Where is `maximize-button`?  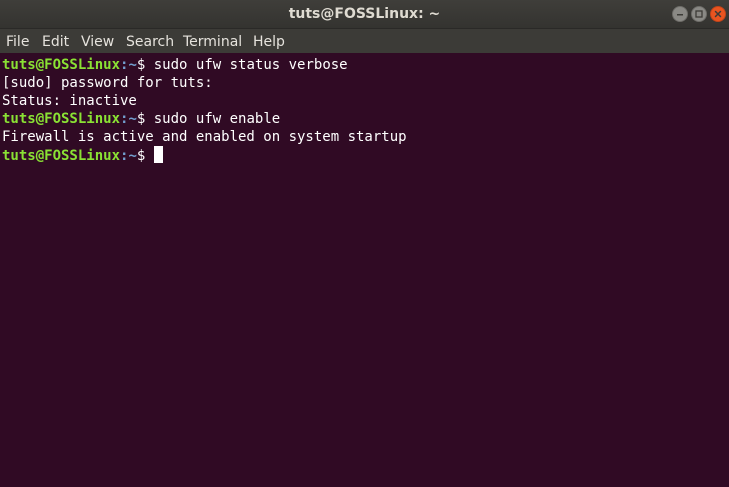
maximize-button is located at coordinates (699, 14).